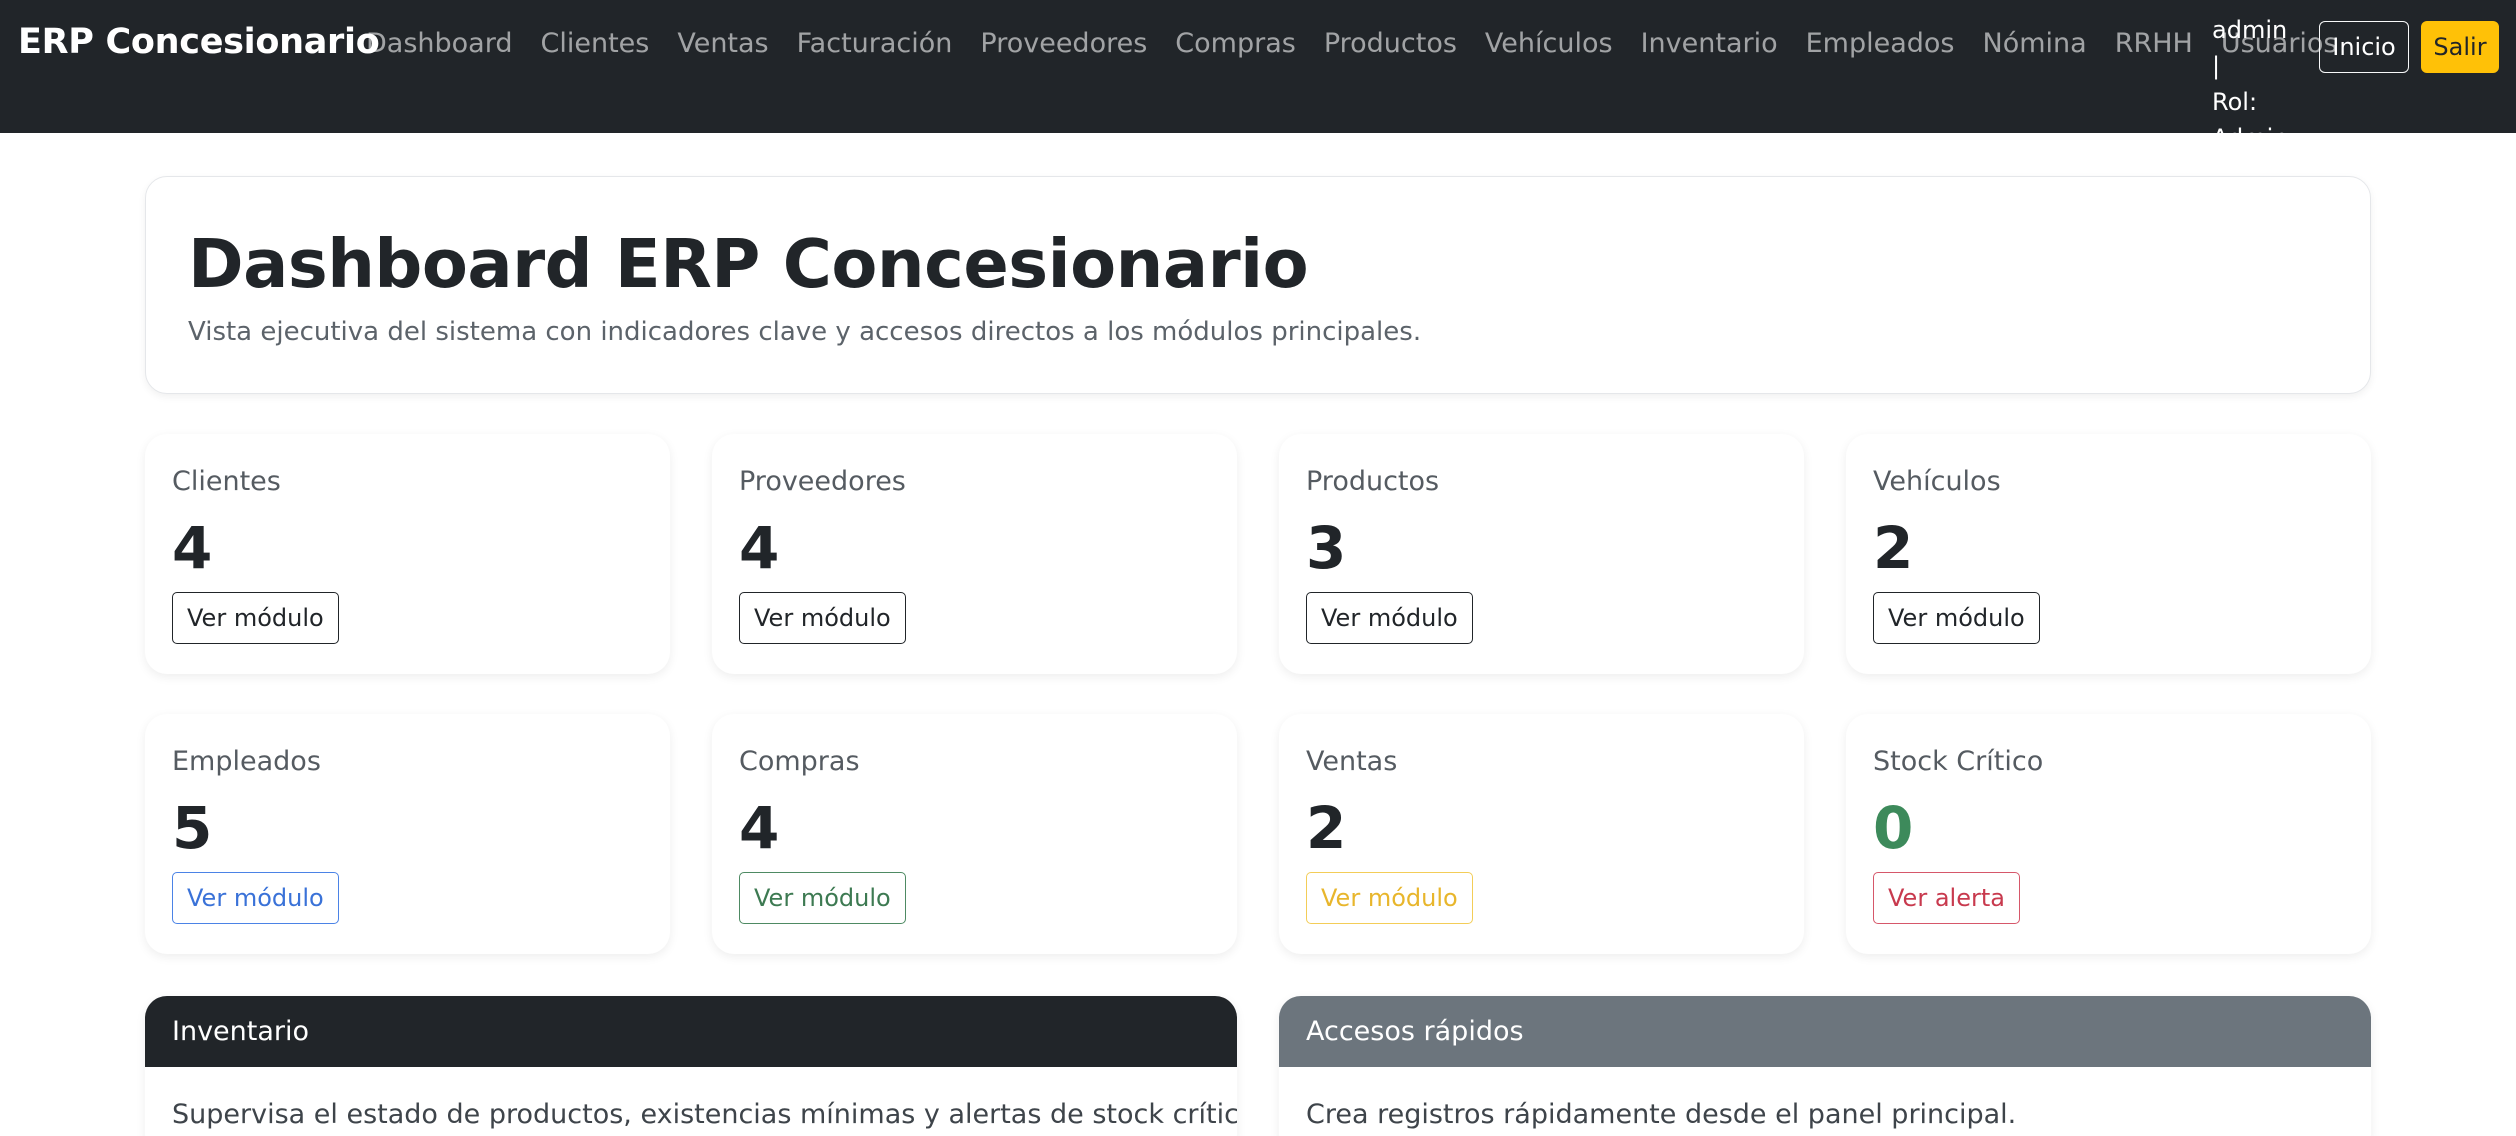 This screenshot has height=1136, width=2516. What do you see at coordinates (2252, 84) in the screenshot?
I see `user-info: admin | Rol: Admin` at bounding box center [2252, 84].